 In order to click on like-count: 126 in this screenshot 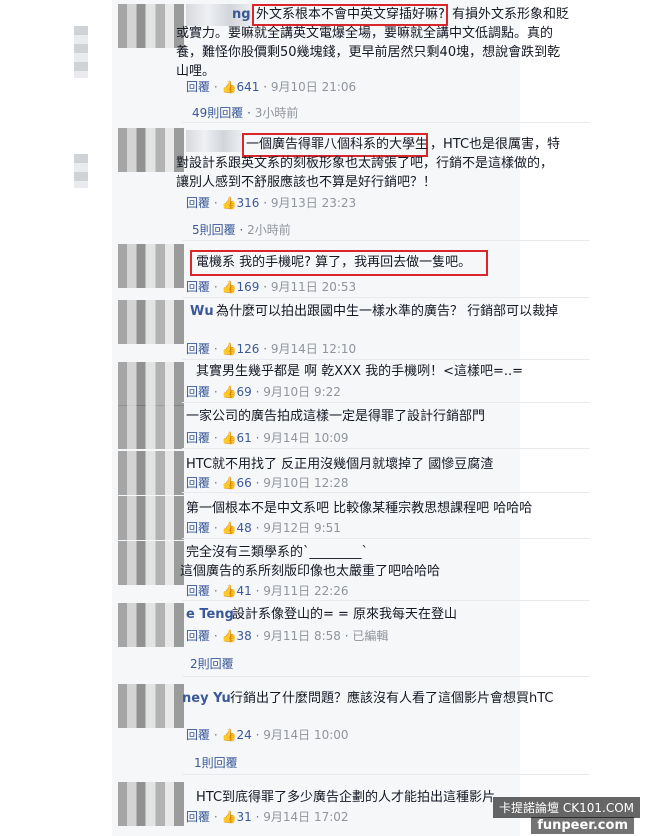, I will do `click(247, 349)`.